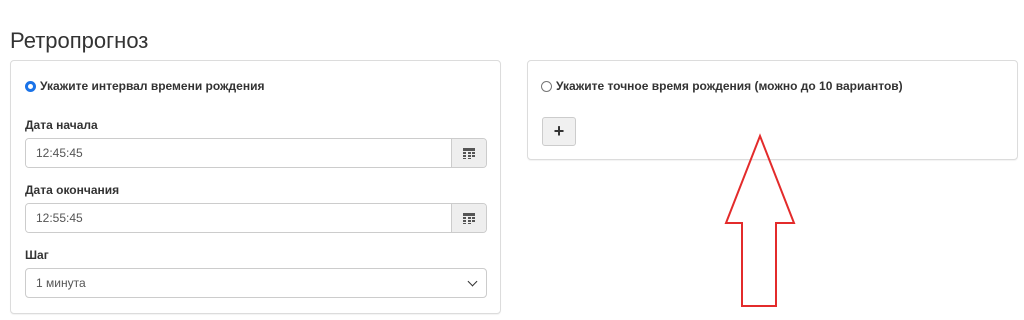 The width and height of the screenshot is (1024, 320). Describe the element at coordinates (238, 153) in the screenshot. I see `start-date-input` at that location.